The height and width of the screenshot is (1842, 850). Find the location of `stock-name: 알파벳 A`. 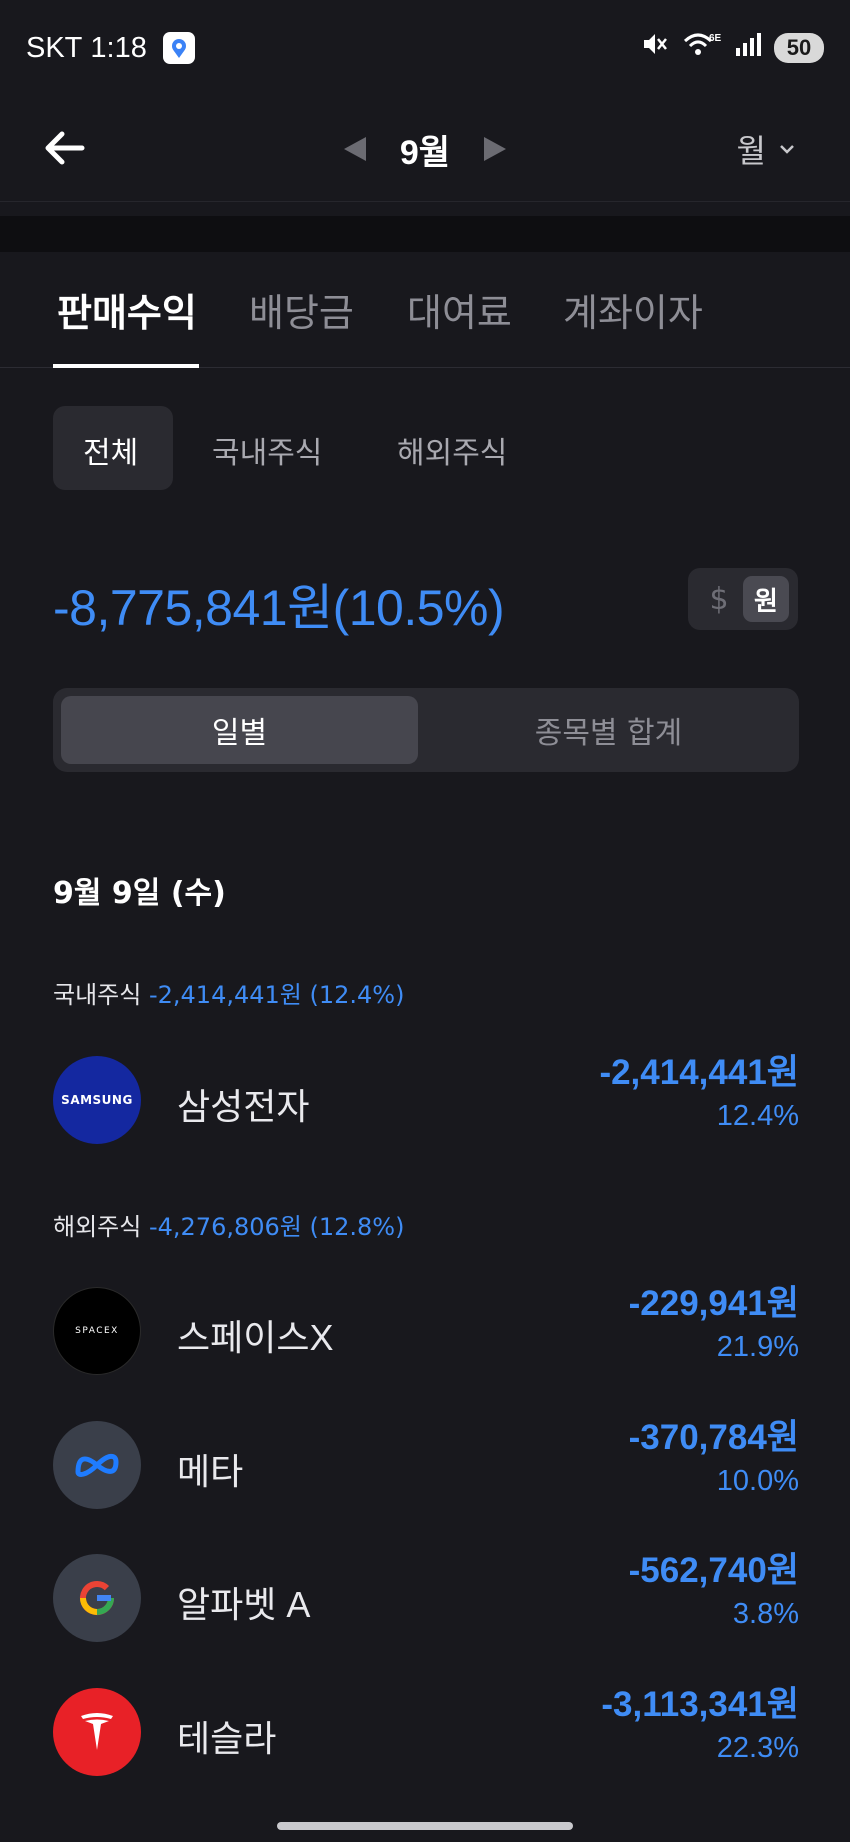

stock-name: 알파벳 A is located at coordinates (244, 1604).